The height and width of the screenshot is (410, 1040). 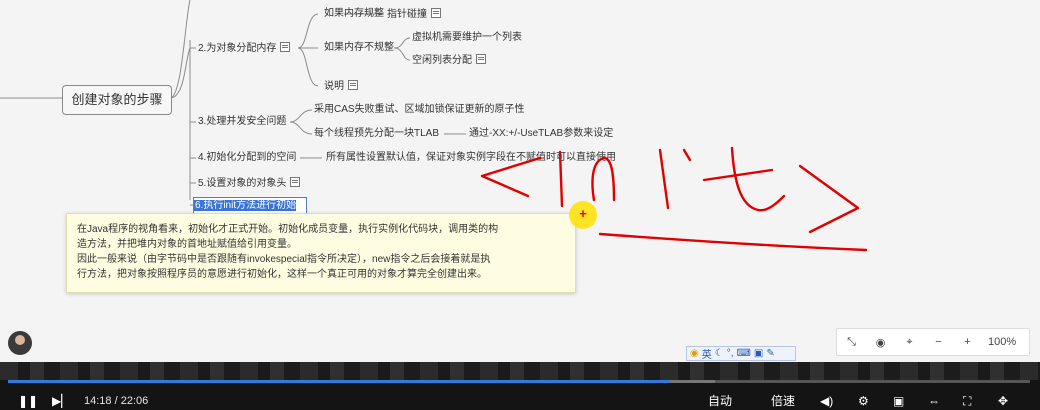 What do you see at coordinates (730, 353) in the screenshot?
I see `punctuation-icon: °,` at bounding box center [730, 353].